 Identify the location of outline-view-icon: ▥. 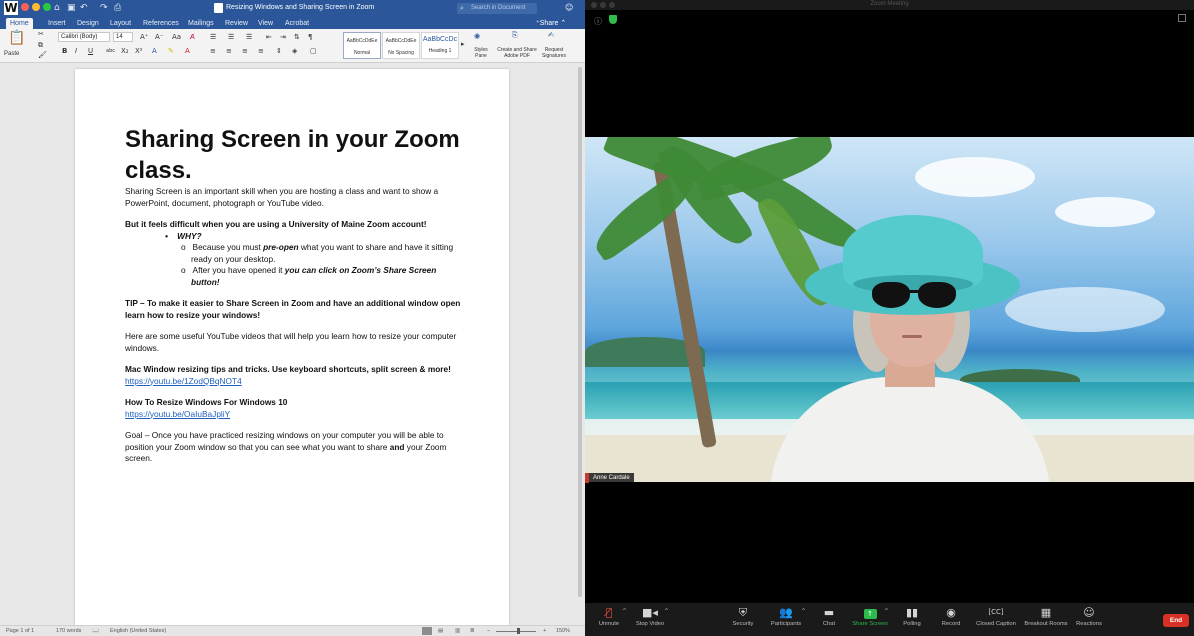
(457, 631).